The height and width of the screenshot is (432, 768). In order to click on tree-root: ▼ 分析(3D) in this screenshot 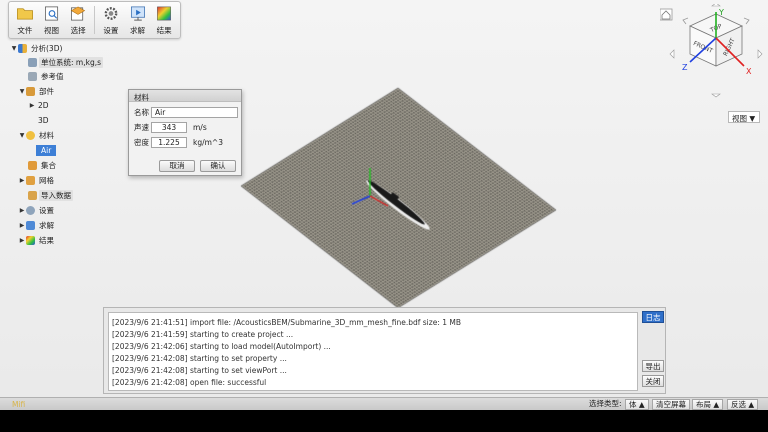, I will do `click(37, 48)`.